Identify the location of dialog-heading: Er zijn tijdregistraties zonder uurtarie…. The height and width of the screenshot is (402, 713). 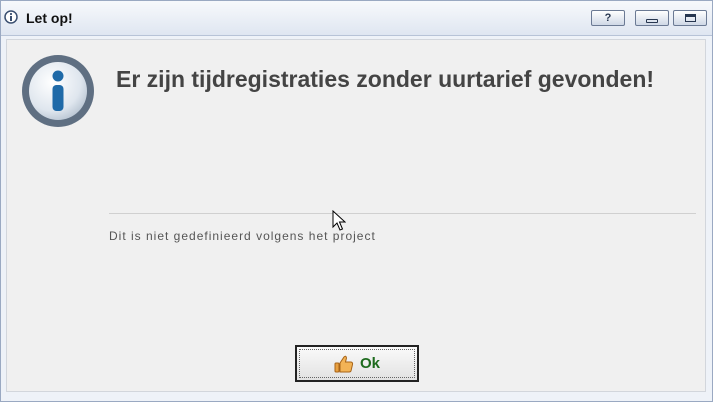
(385, 79).